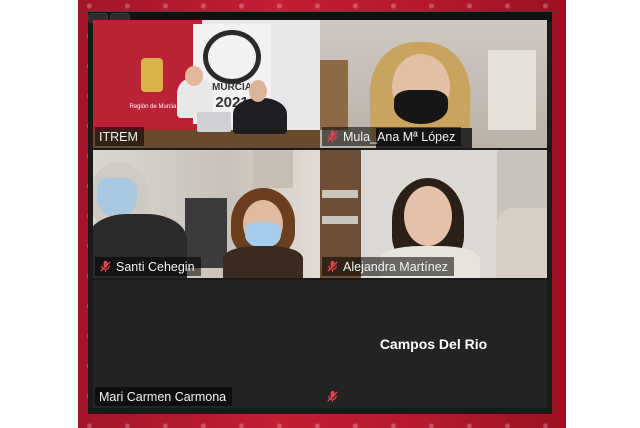  I want to click on participant-name: ITREM, so click(118, 136).